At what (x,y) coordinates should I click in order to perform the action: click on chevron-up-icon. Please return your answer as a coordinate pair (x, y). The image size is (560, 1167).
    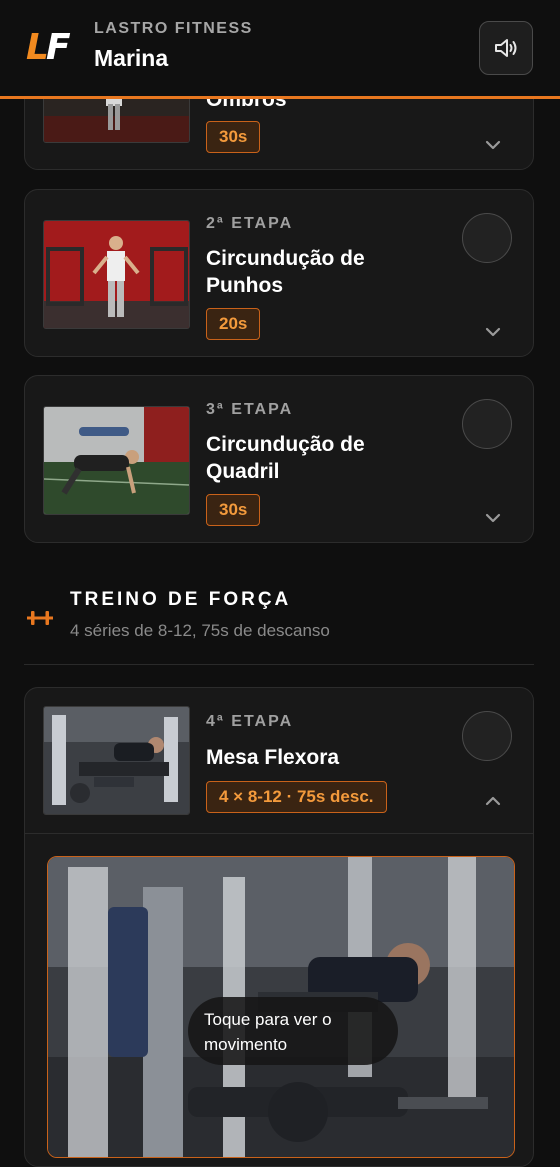
    Looking at the image, I should click on (493, 801).